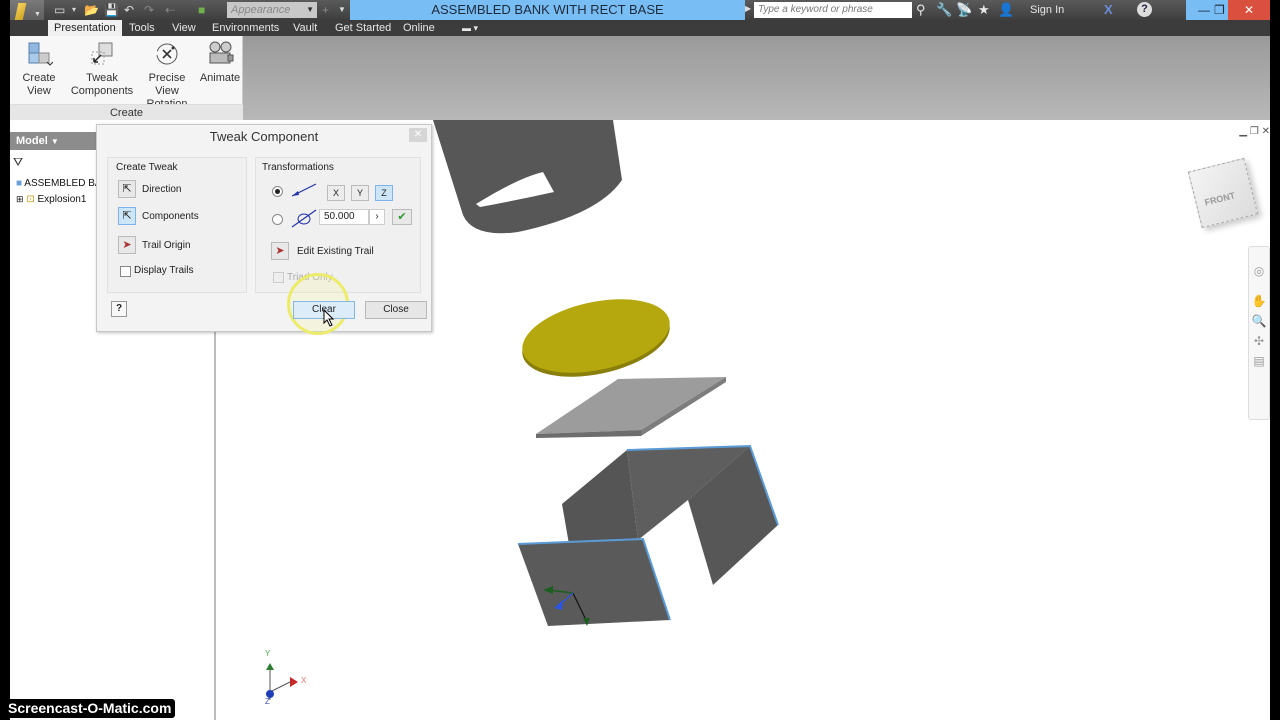 This screenshot has width=1280, height=720. I want to click on dialog-help-button: ?, so click(119, 309).